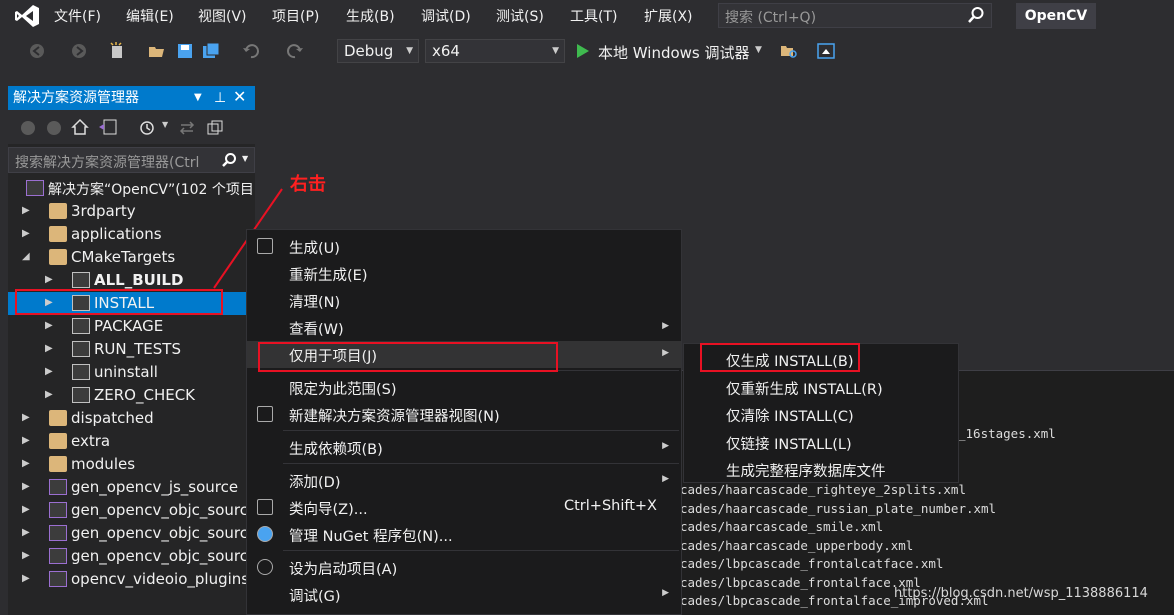 This screenshot has height=615, width=1174. Describe the element at coordinates (131, 418) in the screenshot. I see `tree-item: ▶ dispatched` at that location.